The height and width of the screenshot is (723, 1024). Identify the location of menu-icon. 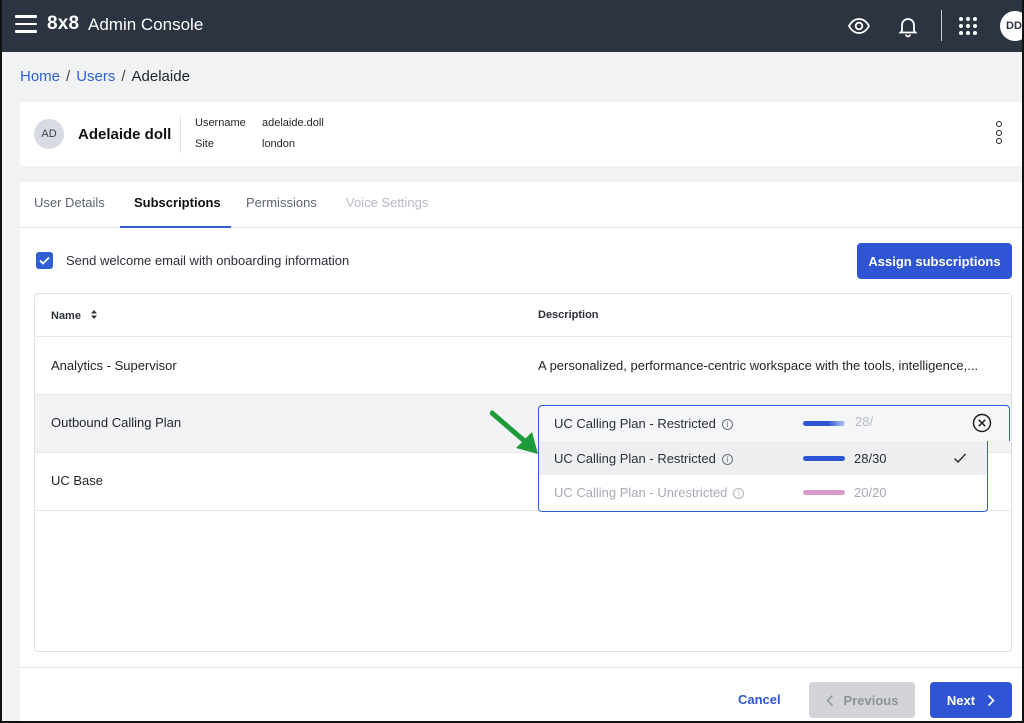
(26, 24).